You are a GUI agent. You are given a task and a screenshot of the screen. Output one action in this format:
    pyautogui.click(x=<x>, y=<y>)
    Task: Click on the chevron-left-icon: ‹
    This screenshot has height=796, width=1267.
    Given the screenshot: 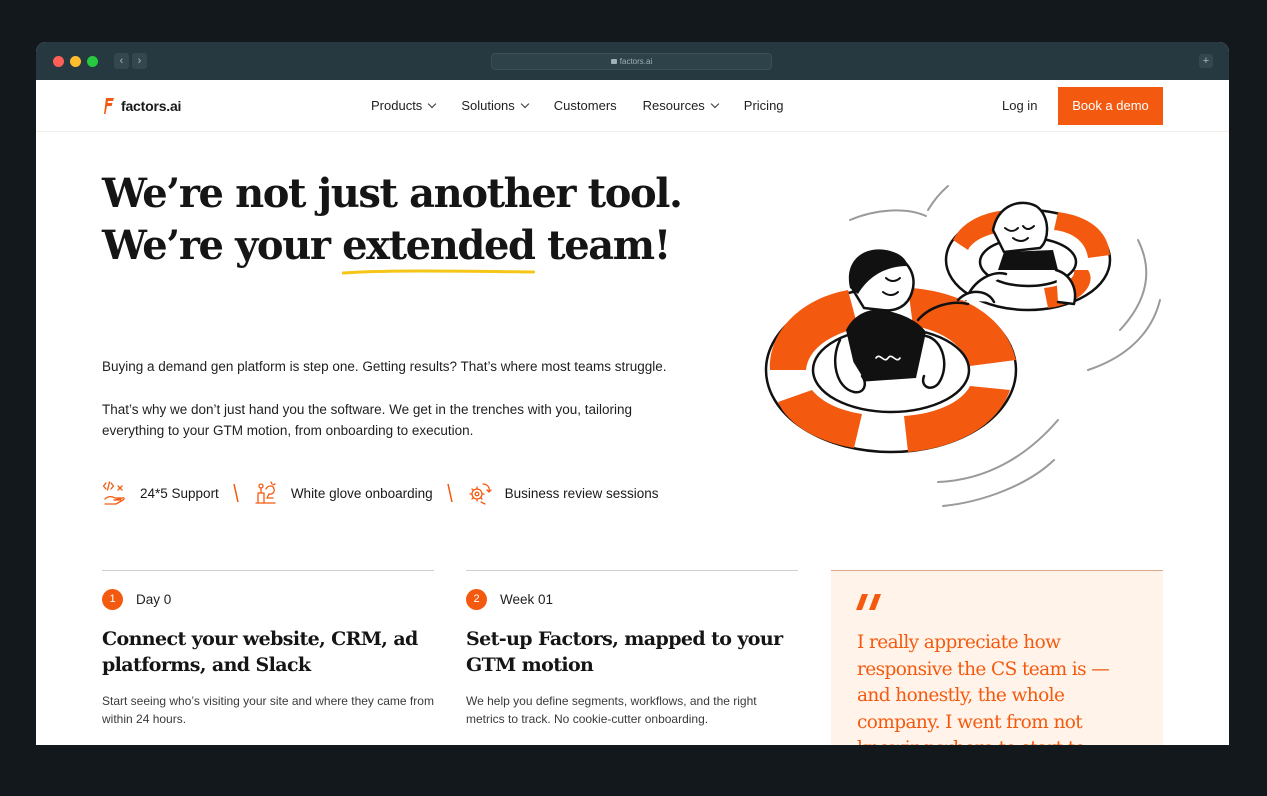 What is the action you would take?
    pyautogui.click(x=121, y=61)
    